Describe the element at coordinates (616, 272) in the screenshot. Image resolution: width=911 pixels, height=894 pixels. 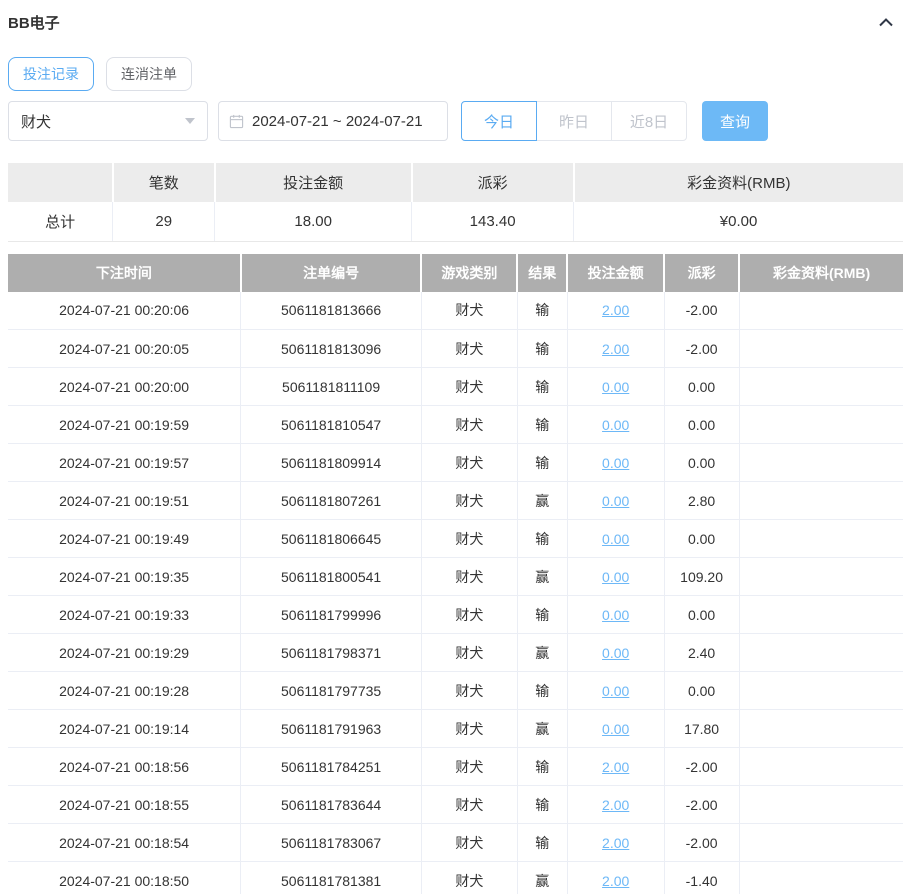
I see `header-bet-amount: 投注金额` at that location.